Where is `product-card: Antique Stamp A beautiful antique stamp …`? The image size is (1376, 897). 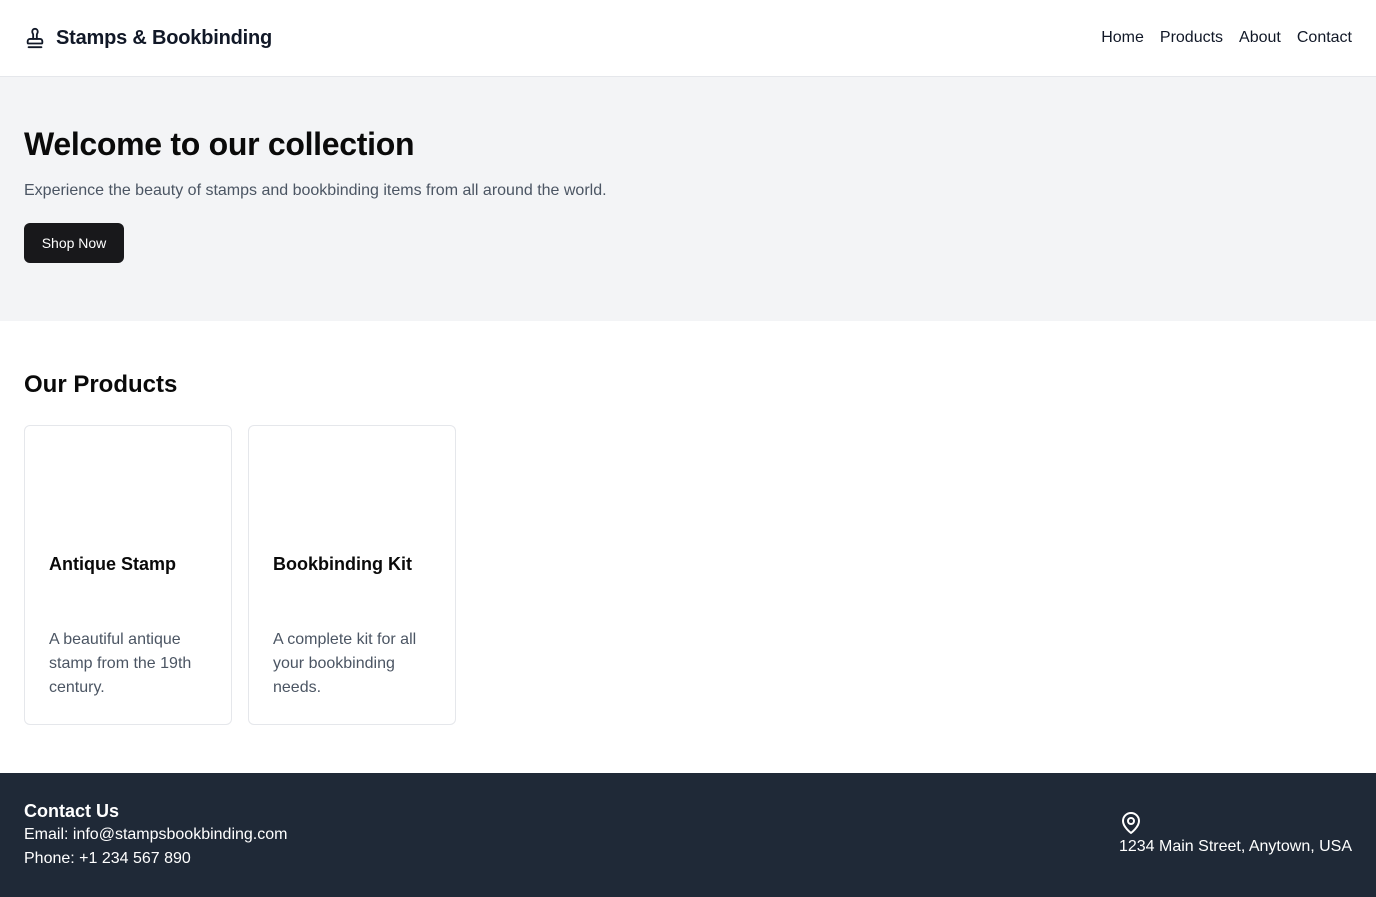 product-card: Antique Stamp A beautiful antique stamp … is located at coordinates (128, 575).